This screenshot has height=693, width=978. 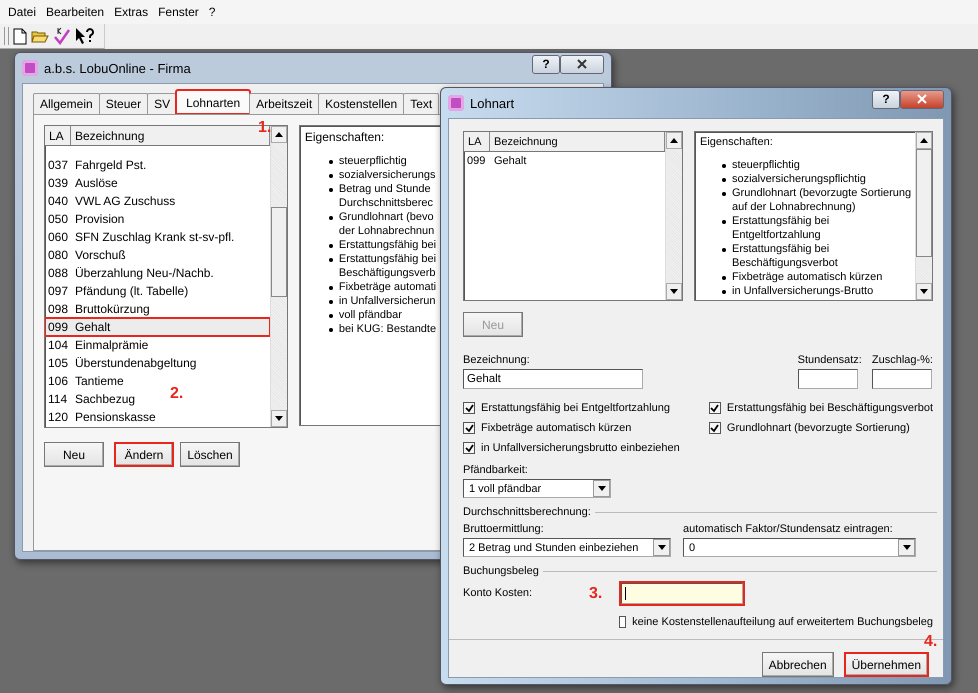 I want to click on step-number: 3., so click(x=595, y=594).